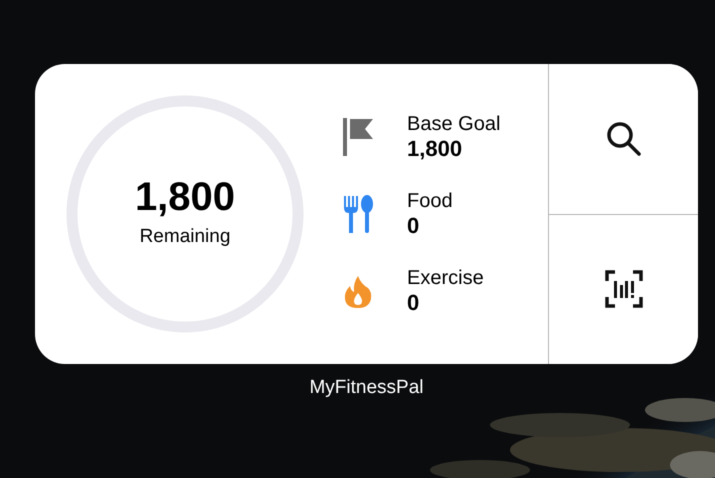 Image resolution: width=715 pixels, height=478 pixels. I want to click on stat-label: Base Goal, so click(453, 124).